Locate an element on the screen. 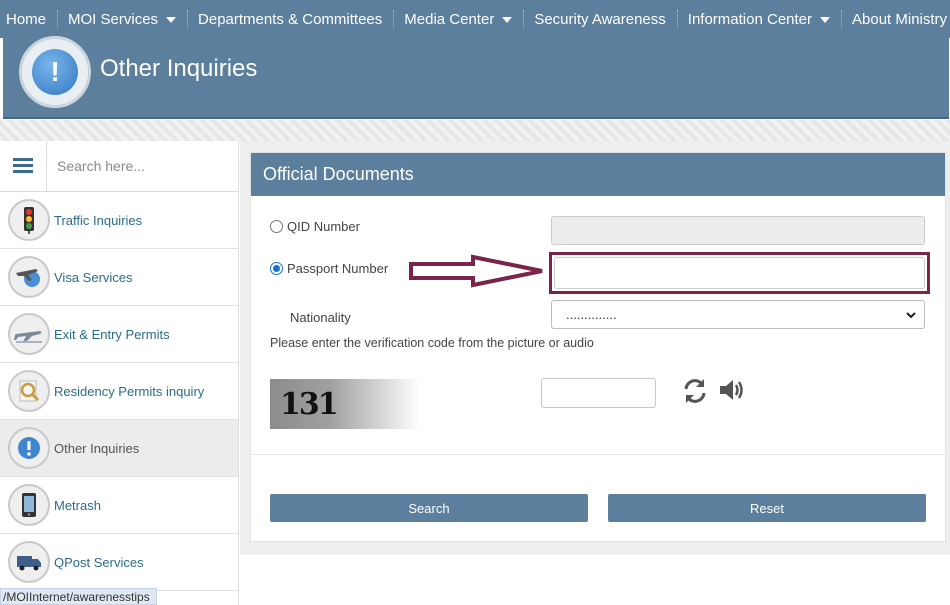  sidebar-item-traffic-inquiries: Traffic Inquiries is located at coordinates (119, 220).